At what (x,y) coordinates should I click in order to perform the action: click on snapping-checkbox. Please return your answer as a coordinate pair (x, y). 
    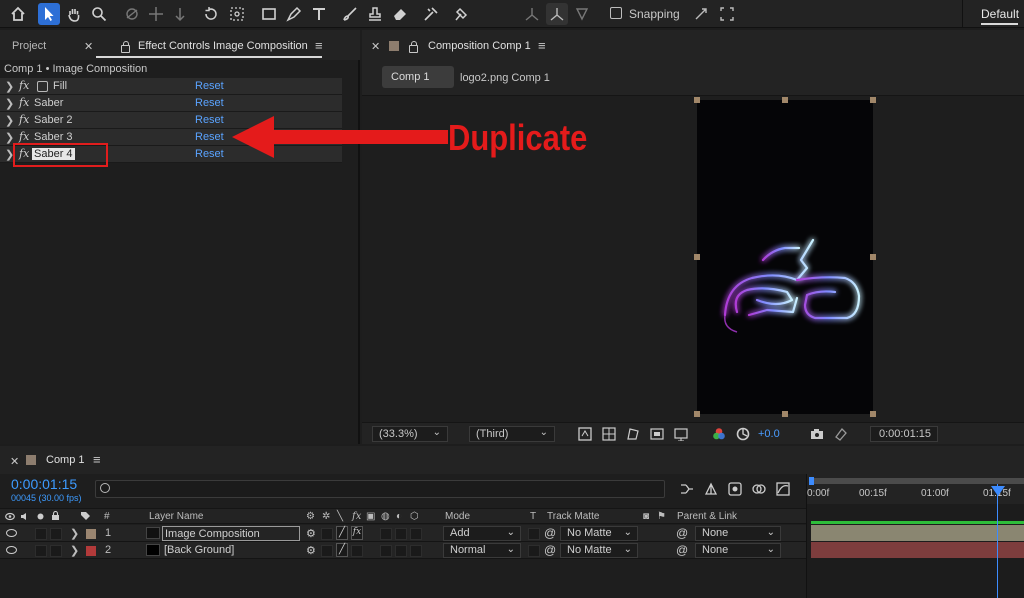
    Looking at the image, I should click on (616, 13).